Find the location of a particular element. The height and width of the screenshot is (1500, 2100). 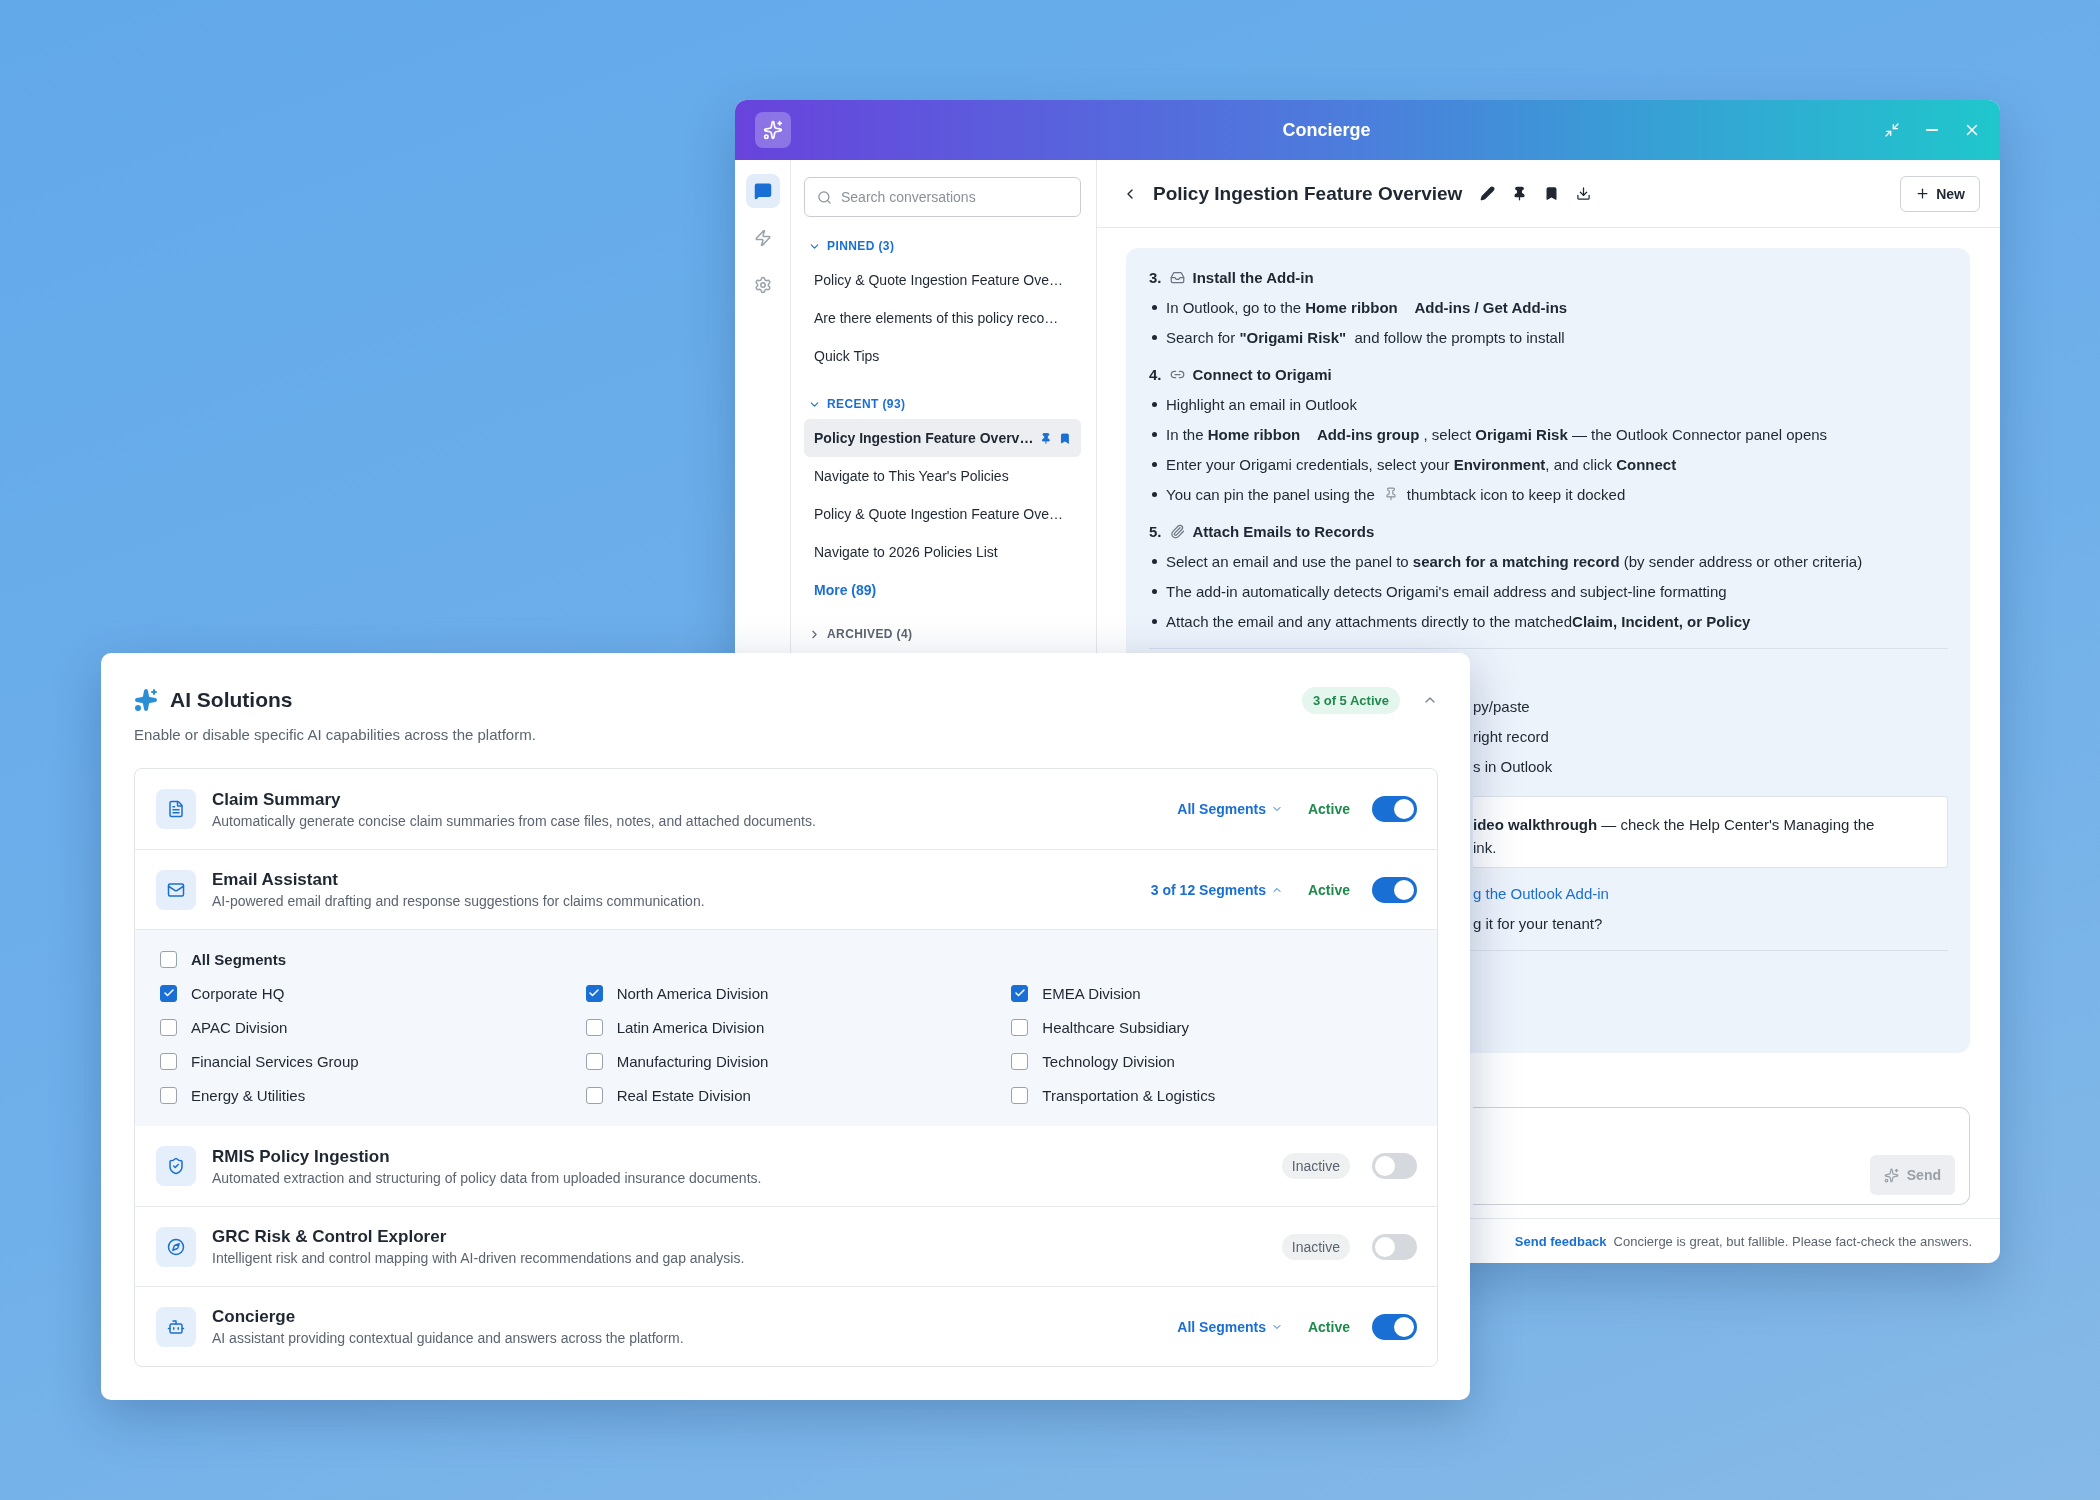

segment-label: Energy & Utilities is located at coordinates (248, 1095).